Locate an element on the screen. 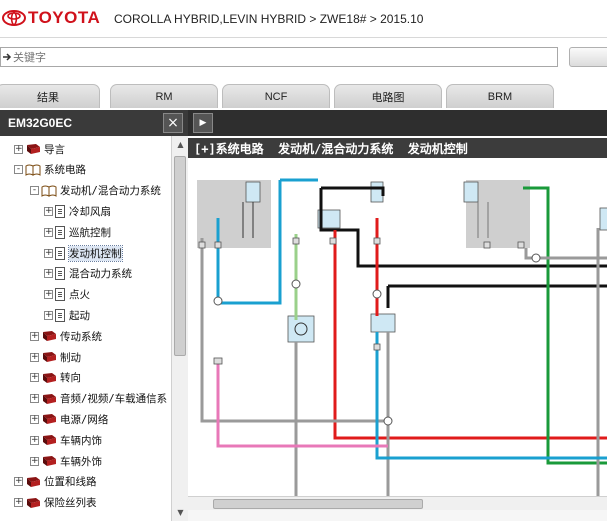 The height and width of the screenshot is (521, 607). tree-item: + 导言 is located at coordinates (39, 149).